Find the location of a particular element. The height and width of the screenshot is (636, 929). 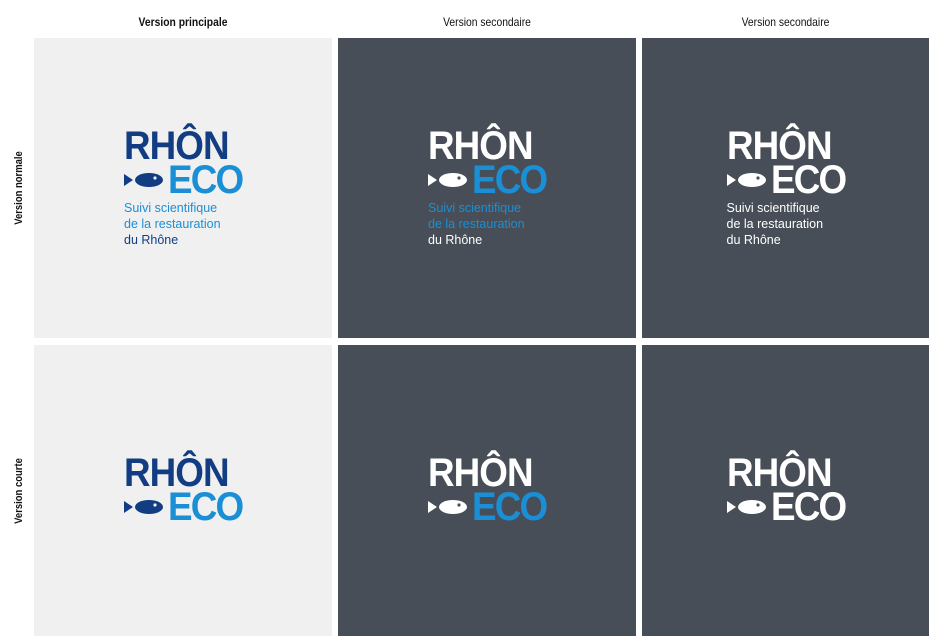

logo-courte-secondaire-2: RHÔN ECO is located at coordinates (786, 491).